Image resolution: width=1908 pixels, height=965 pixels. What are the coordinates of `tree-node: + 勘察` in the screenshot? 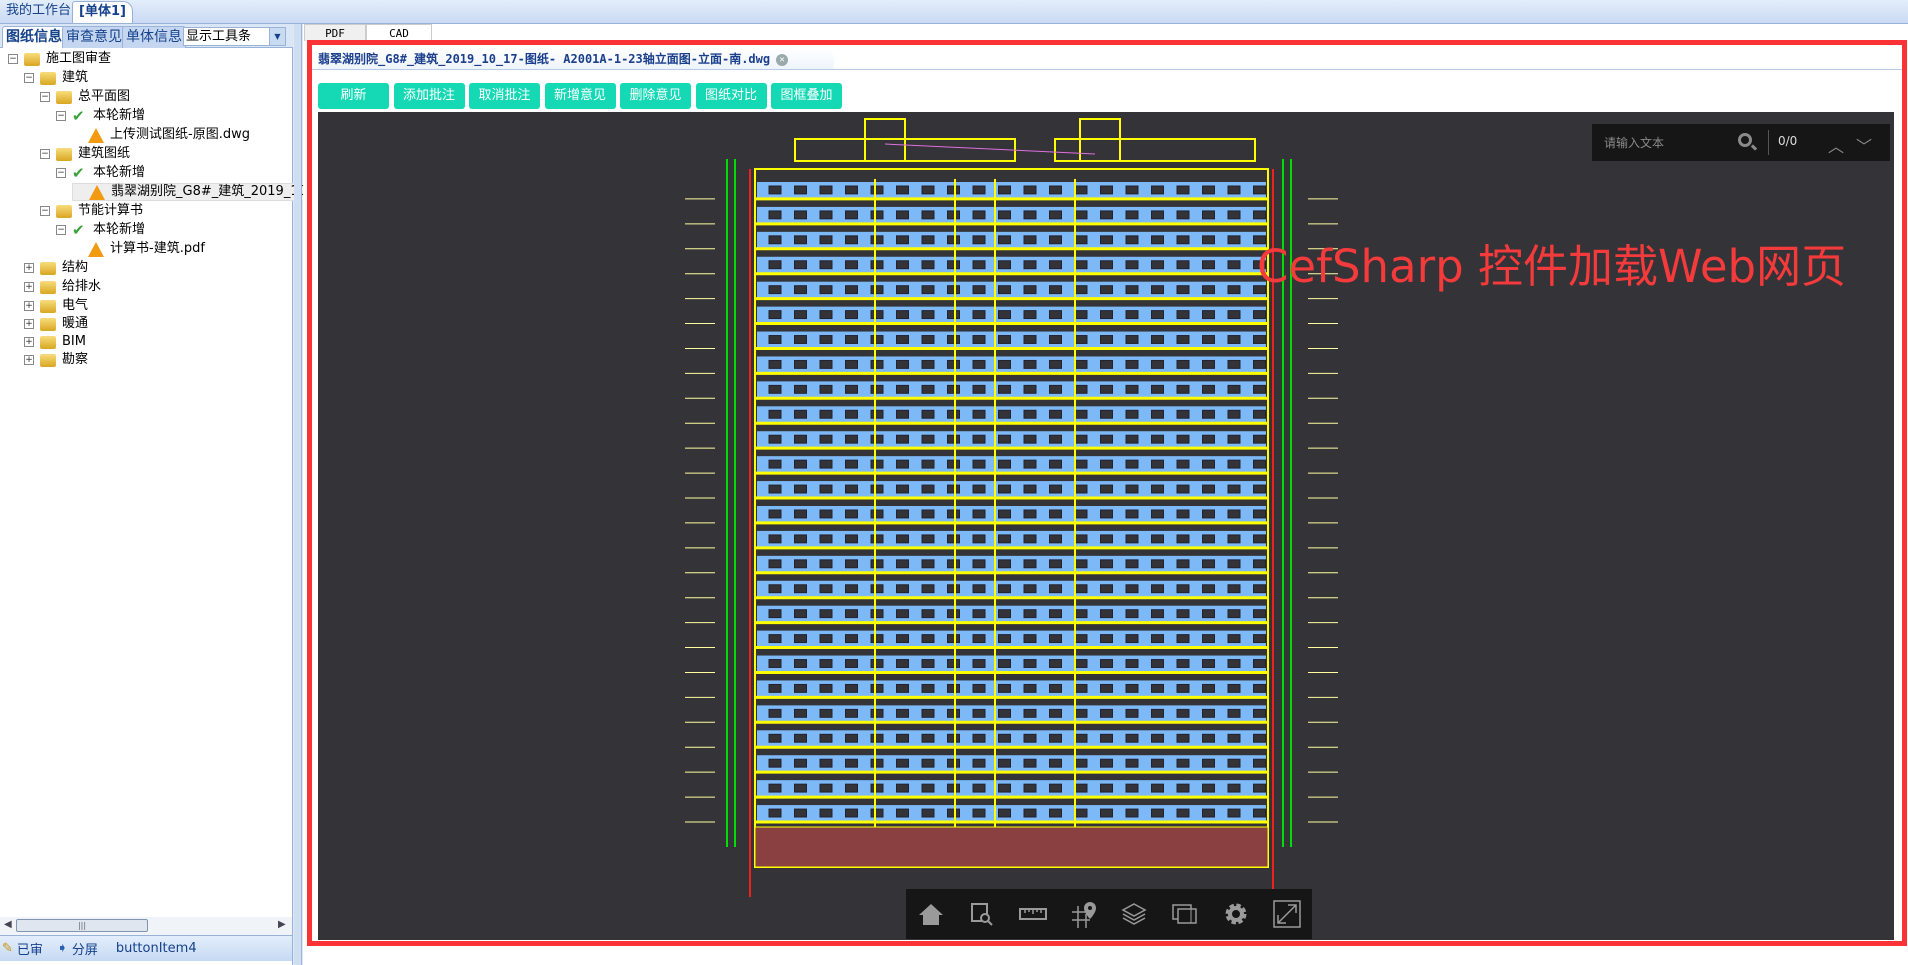 It's located at (56, 360).